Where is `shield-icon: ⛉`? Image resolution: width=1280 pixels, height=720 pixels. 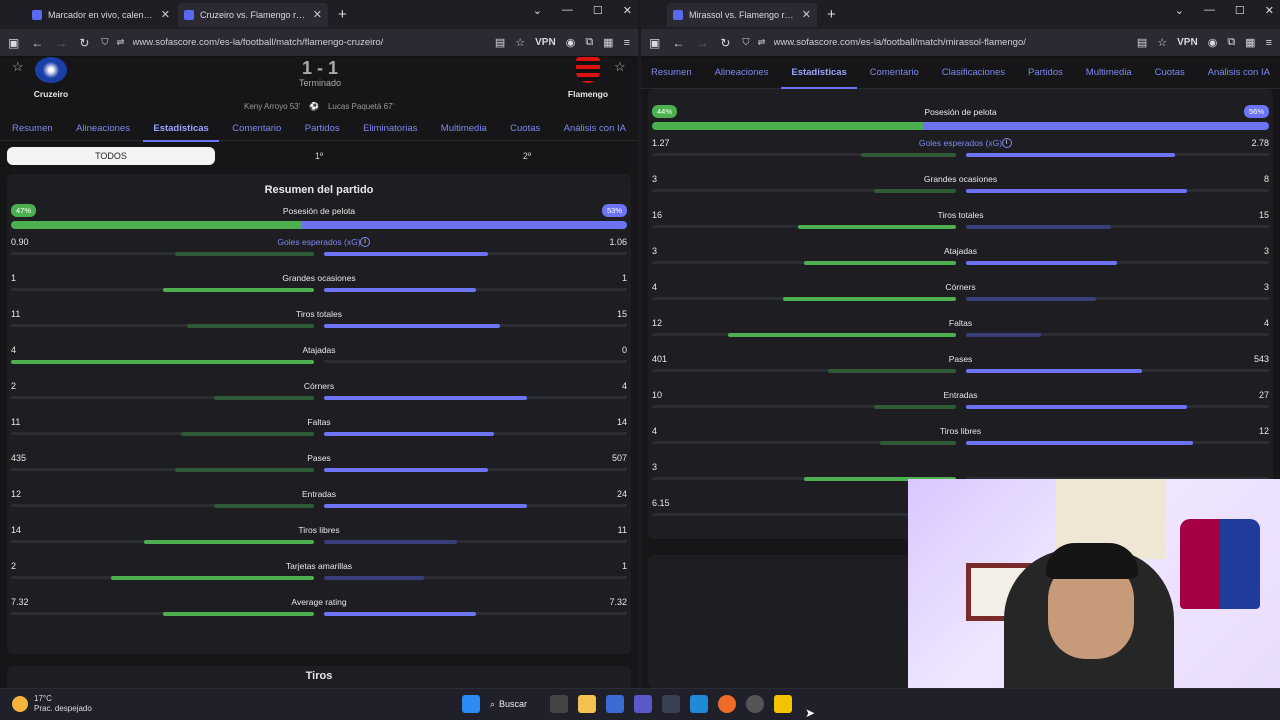
shield-icon: ⛉ is located at coordinates (105, 42).